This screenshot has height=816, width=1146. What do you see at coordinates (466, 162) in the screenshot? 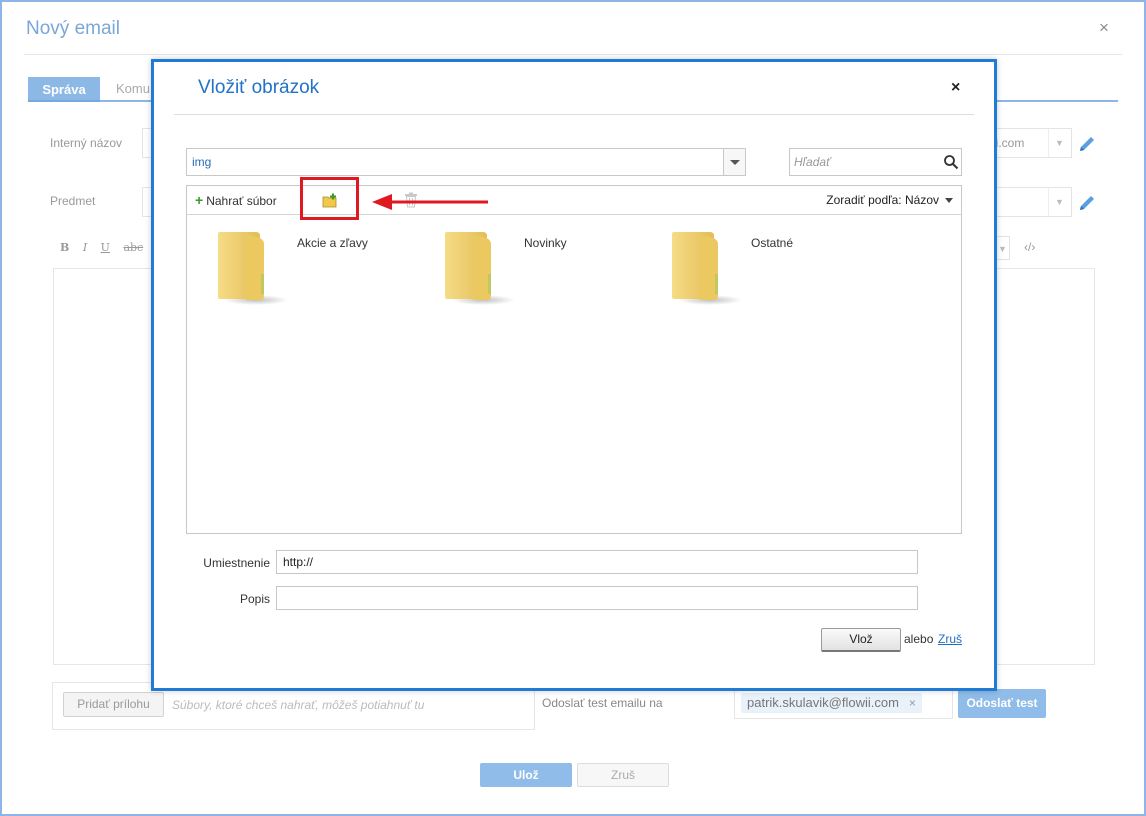
I see `folder-path-select: img` at bounding box center [466, 162].